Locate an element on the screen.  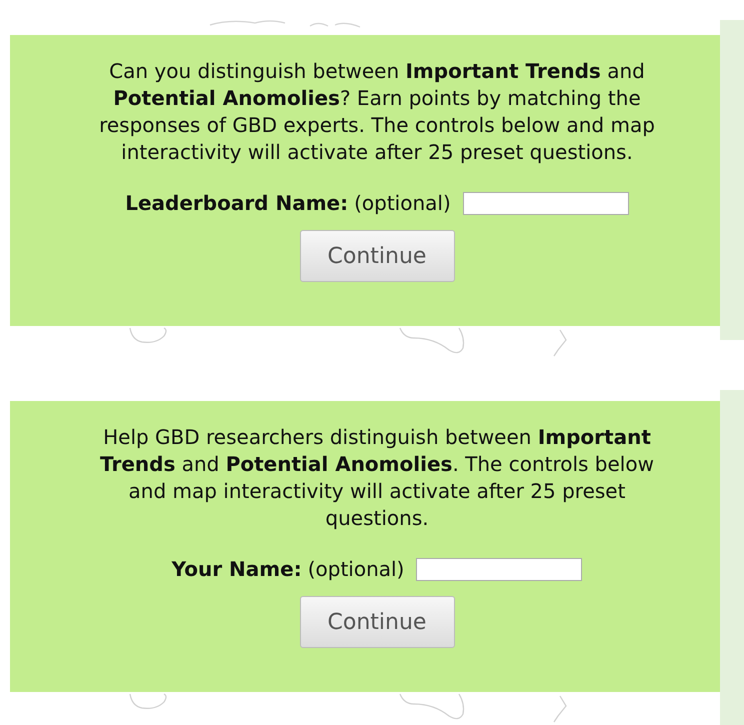
name-label: Leaderboard Name: is located at coordinates (236, 203).